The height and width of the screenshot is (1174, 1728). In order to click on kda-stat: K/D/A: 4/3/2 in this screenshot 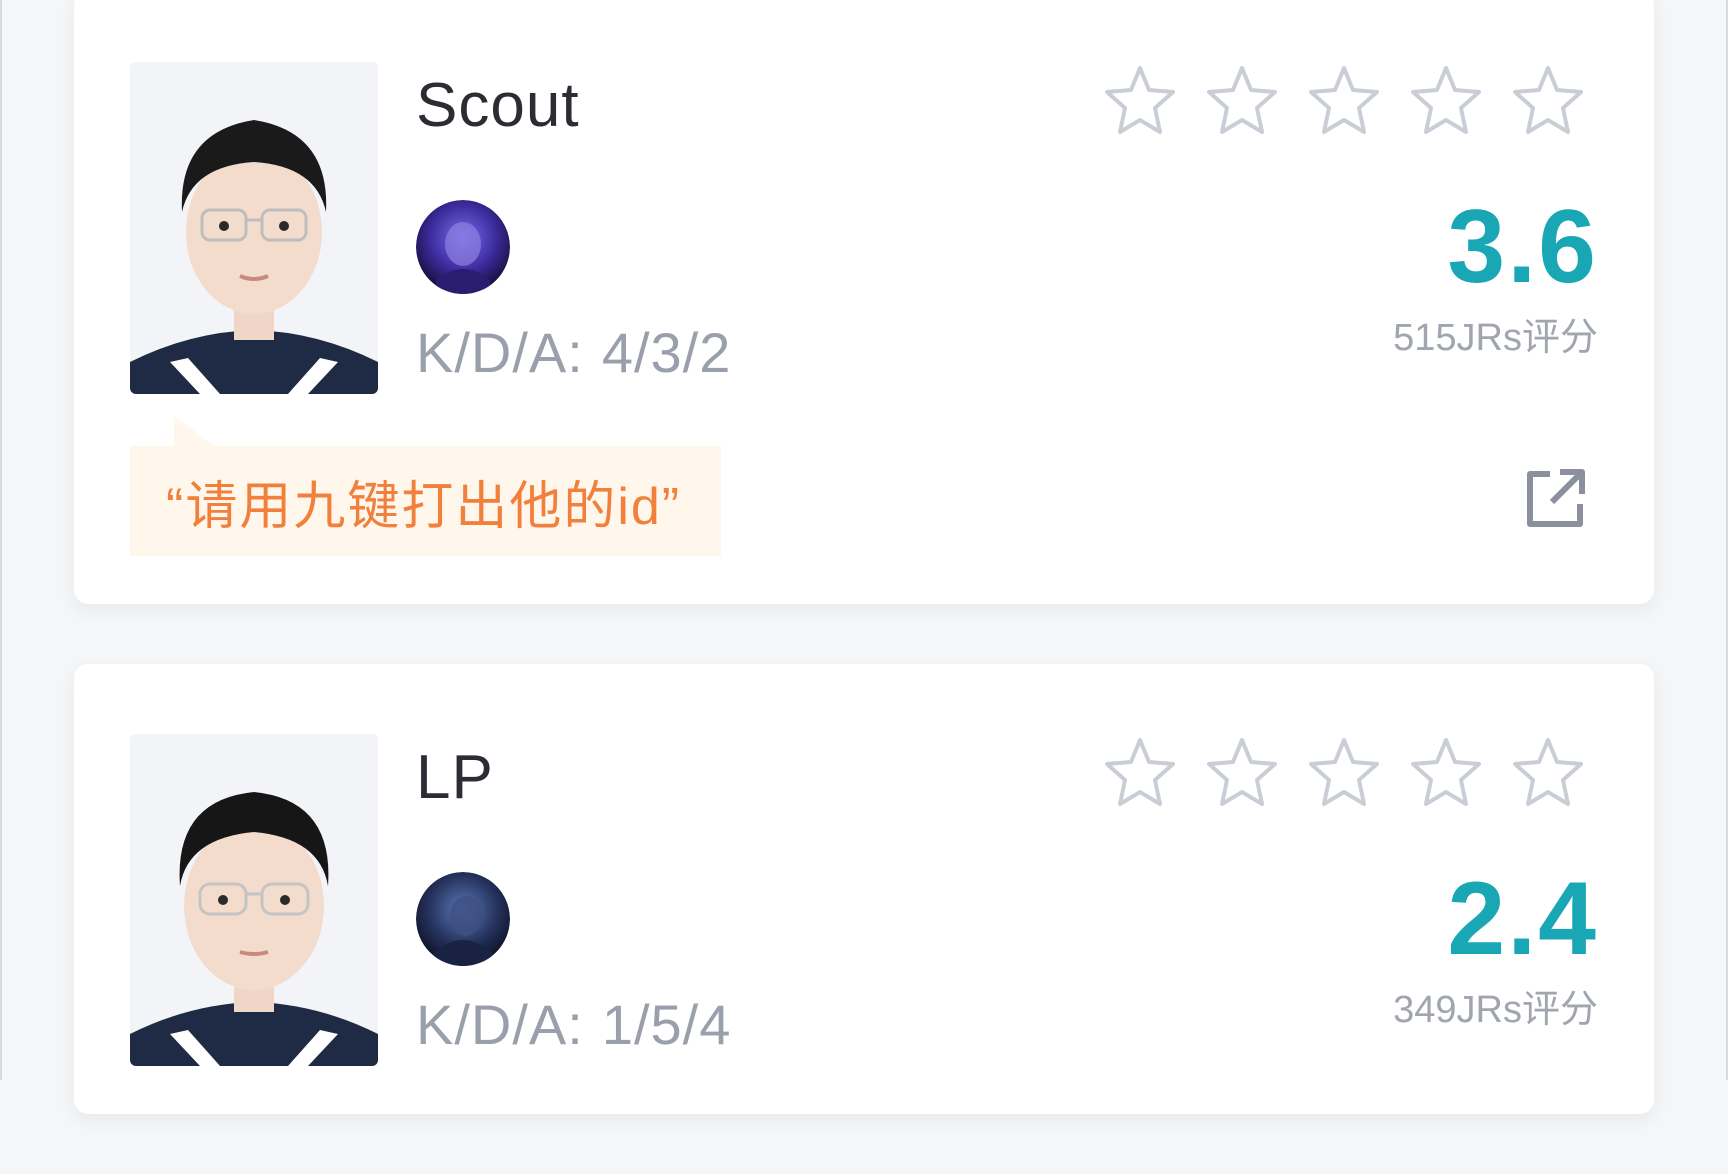, I will do `click(573, 352)`.